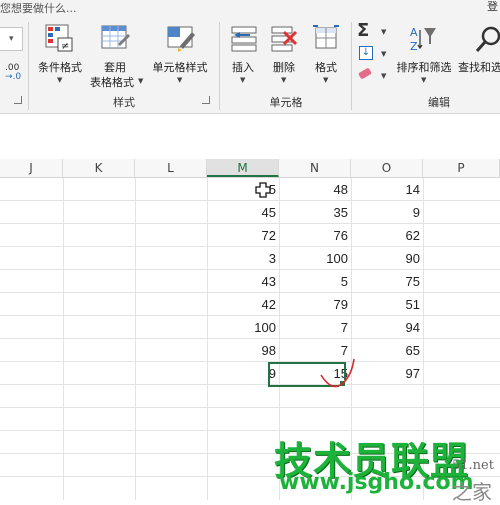 The image size is (500, 505). Describe the element at coordinates (365, 73) in the screenshot. I see `eraser-icon` at that location.